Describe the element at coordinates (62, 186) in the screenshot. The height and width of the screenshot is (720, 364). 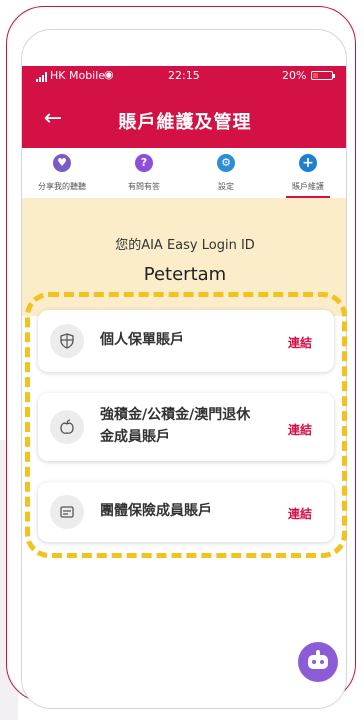
I see `tab-label: 分享我的聽聽` at that location.